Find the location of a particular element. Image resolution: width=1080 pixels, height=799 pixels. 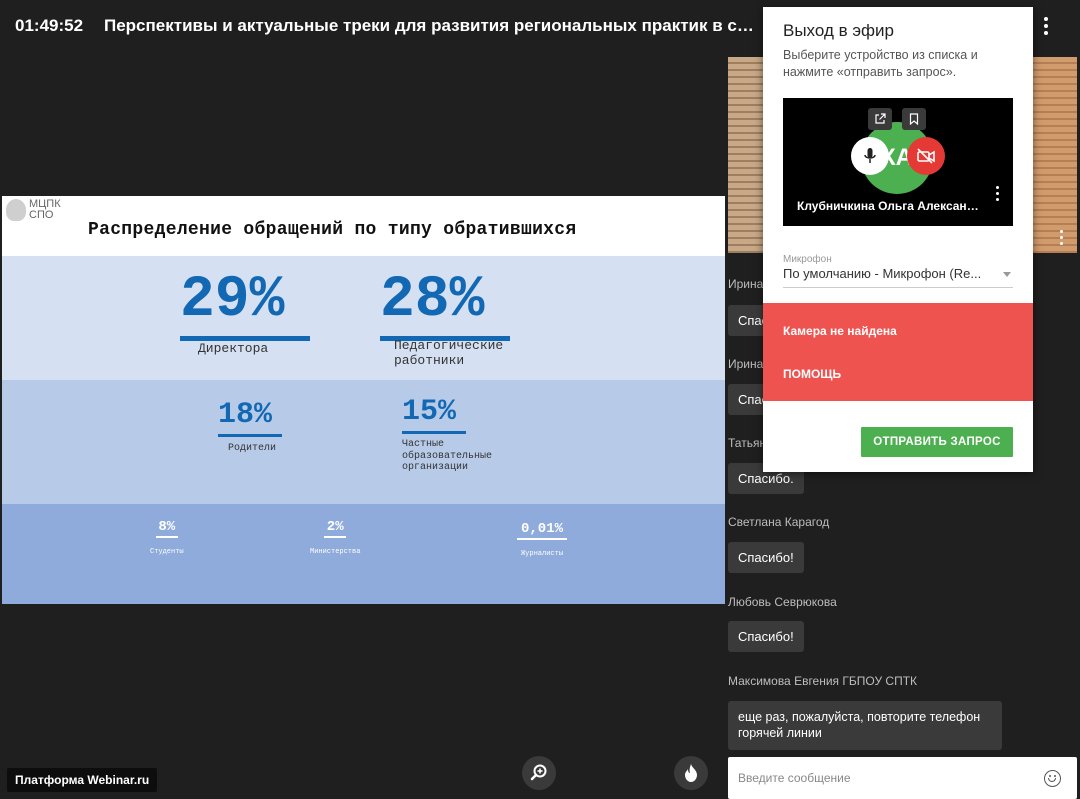

error-message: Камера не найдена is located at coordinates (840, 331).